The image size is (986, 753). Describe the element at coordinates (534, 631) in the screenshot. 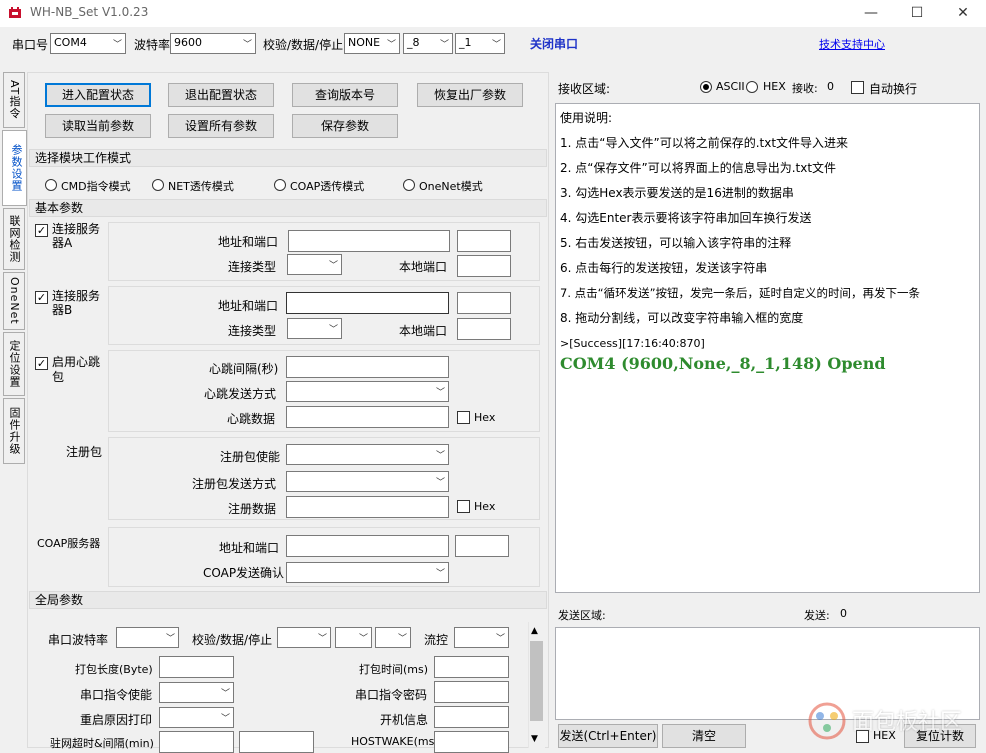

I see `scroll-up-icon: ▲` at that location.